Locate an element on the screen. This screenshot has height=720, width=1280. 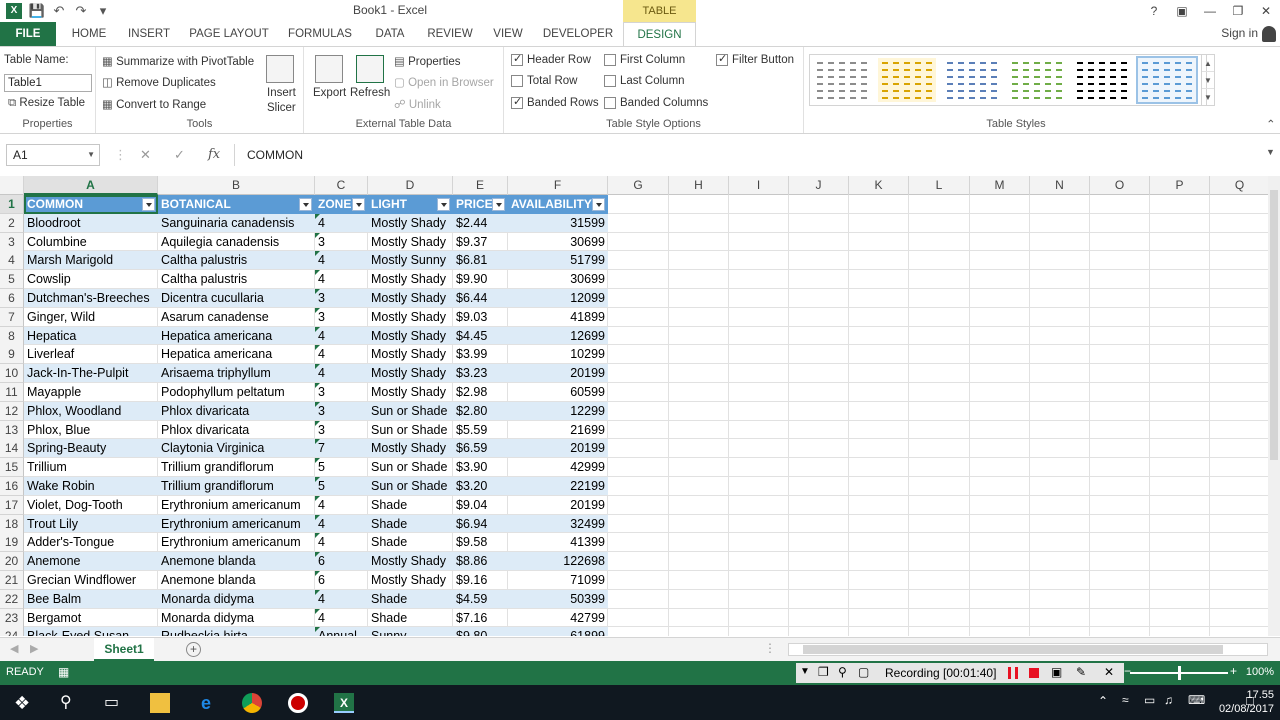
recorder-region-icon: ▢ is located at coordinates (863, 672).